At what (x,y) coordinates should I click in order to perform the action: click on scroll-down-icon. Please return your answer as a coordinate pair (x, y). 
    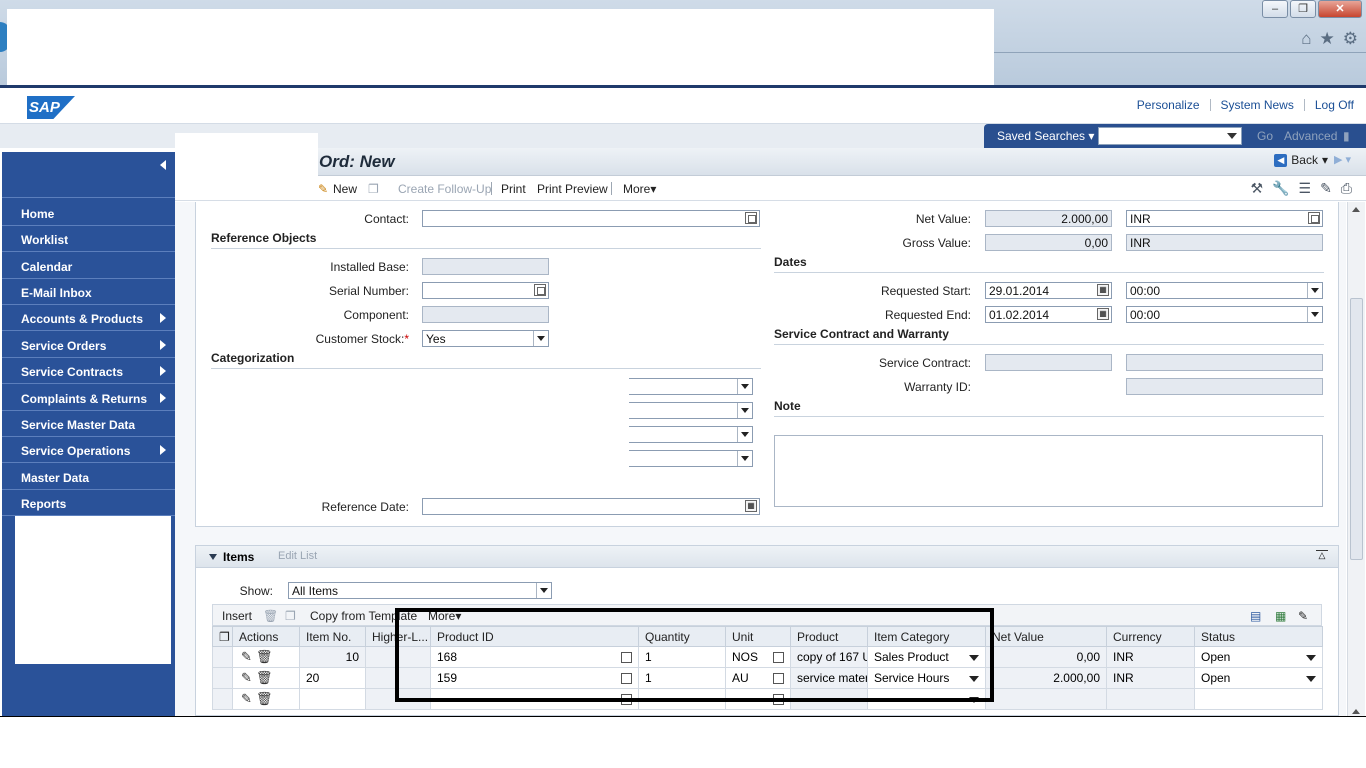
    Looking at the image, I should click on (1356, 711).